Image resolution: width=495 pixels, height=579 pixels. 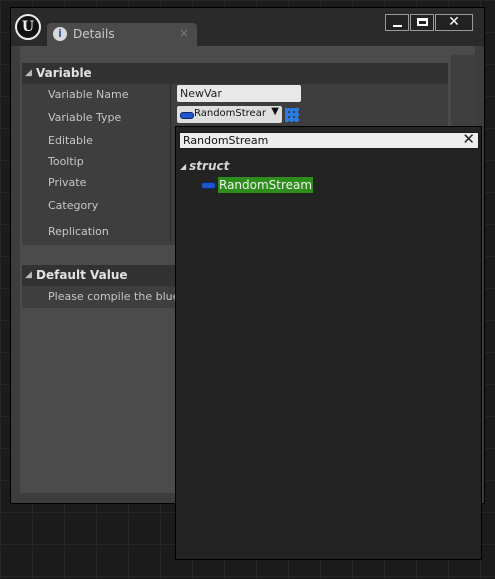 What do you see at coordinates (397, 26) in the screenshot?
I see `minimize-icon` at bounding box center [397, 26].